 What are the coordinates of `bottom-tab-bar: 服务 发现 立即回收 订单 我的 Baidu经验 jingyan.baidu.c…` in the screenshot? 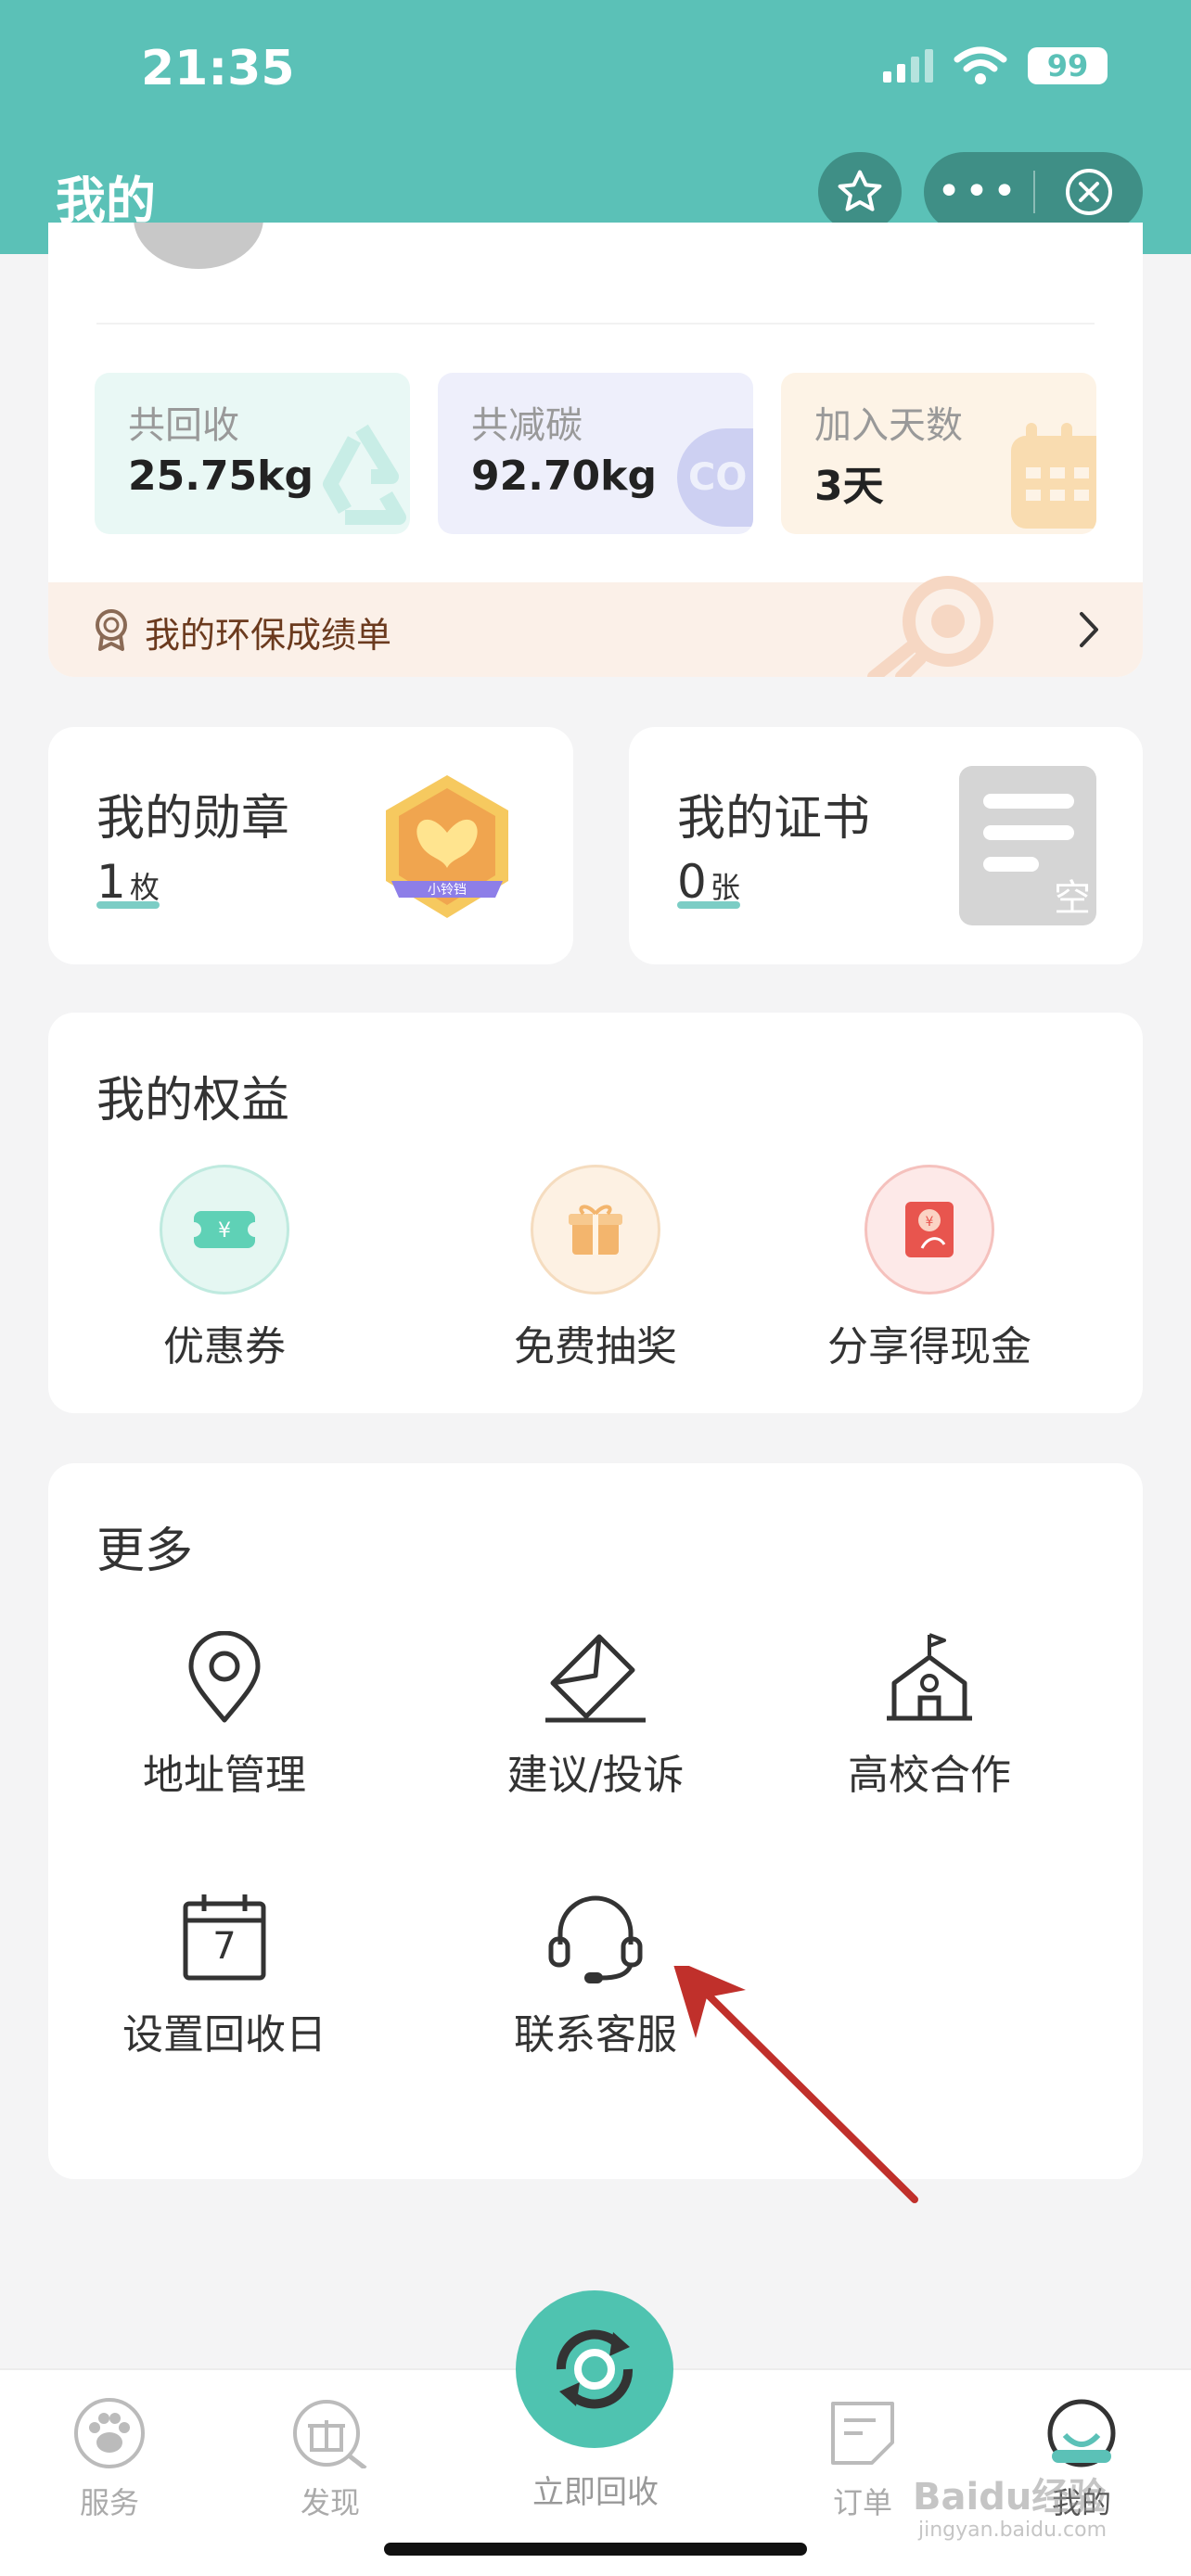 It's located at (595, 2433).